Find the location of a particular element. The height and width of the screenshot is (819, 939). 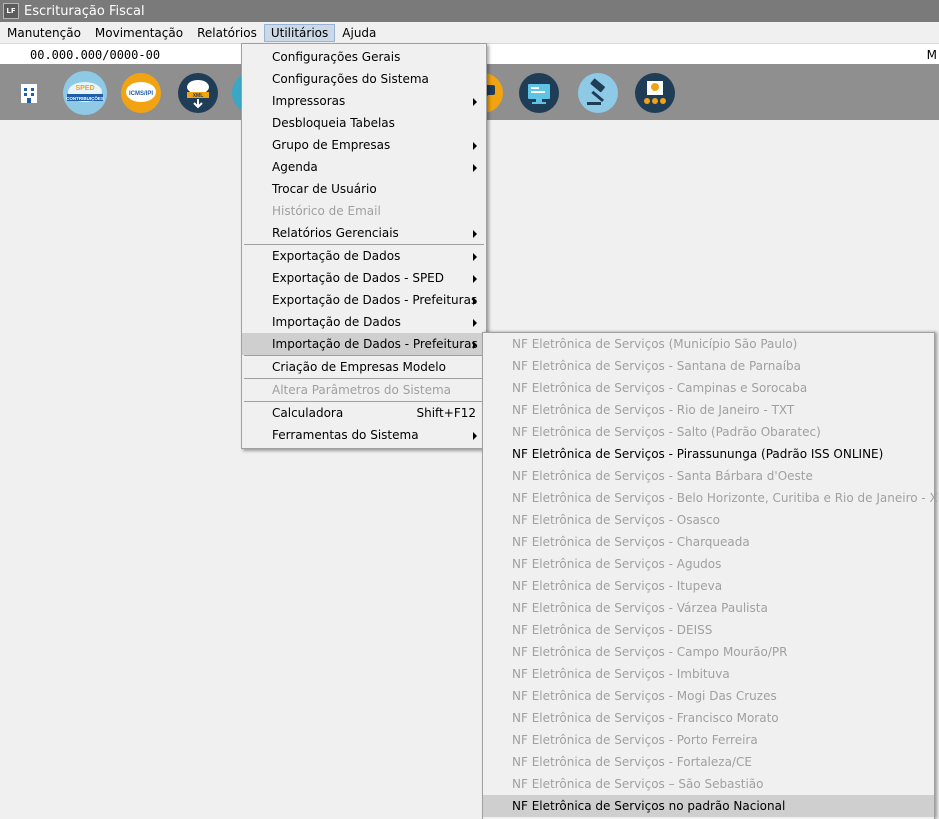

svg-text: SPED is located at coordinates (84, 88).